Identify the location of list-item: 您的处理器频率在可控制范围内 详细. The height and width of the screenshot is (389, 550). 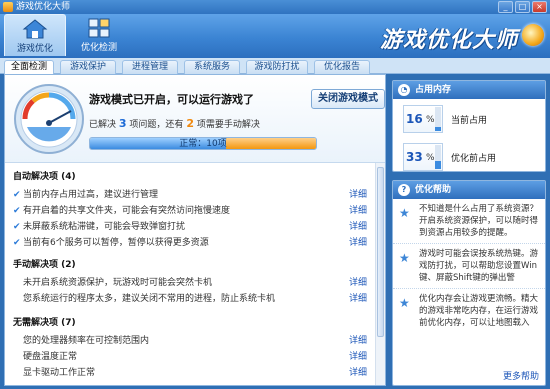
(194, 339).